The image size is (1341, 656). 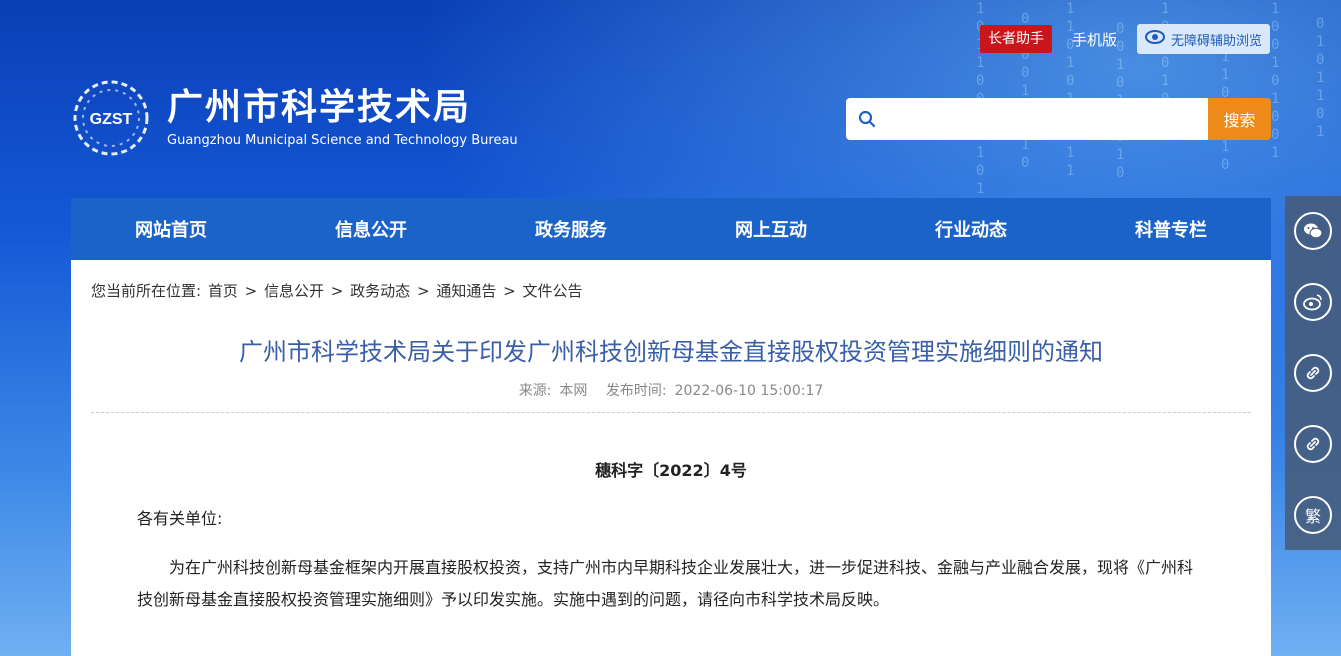 What do you see at coordinates (146, 291) in the screenshot?
I see `breadcrumb-prefix: 您当前所在位置:` at bounding box center [146, 291].